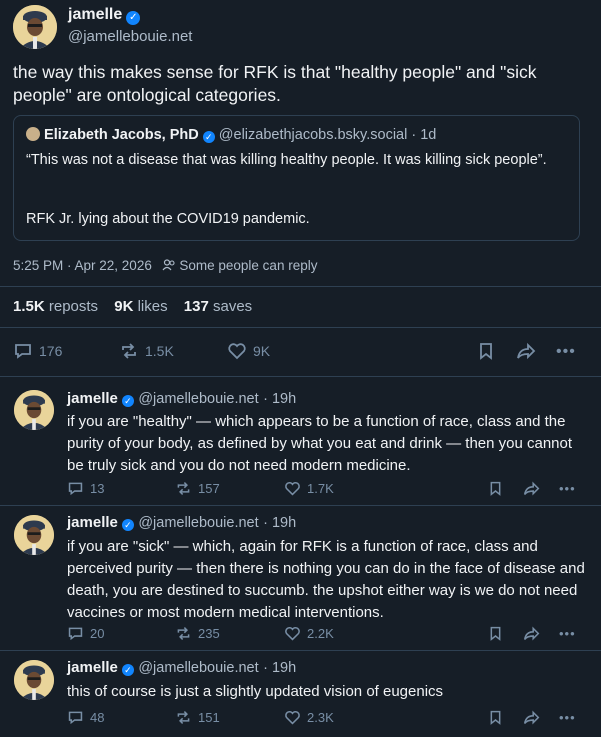 Image resolution: width=601 pixels, height=737 pixels. I want to click on like-button: 9K, so click(248, 351).